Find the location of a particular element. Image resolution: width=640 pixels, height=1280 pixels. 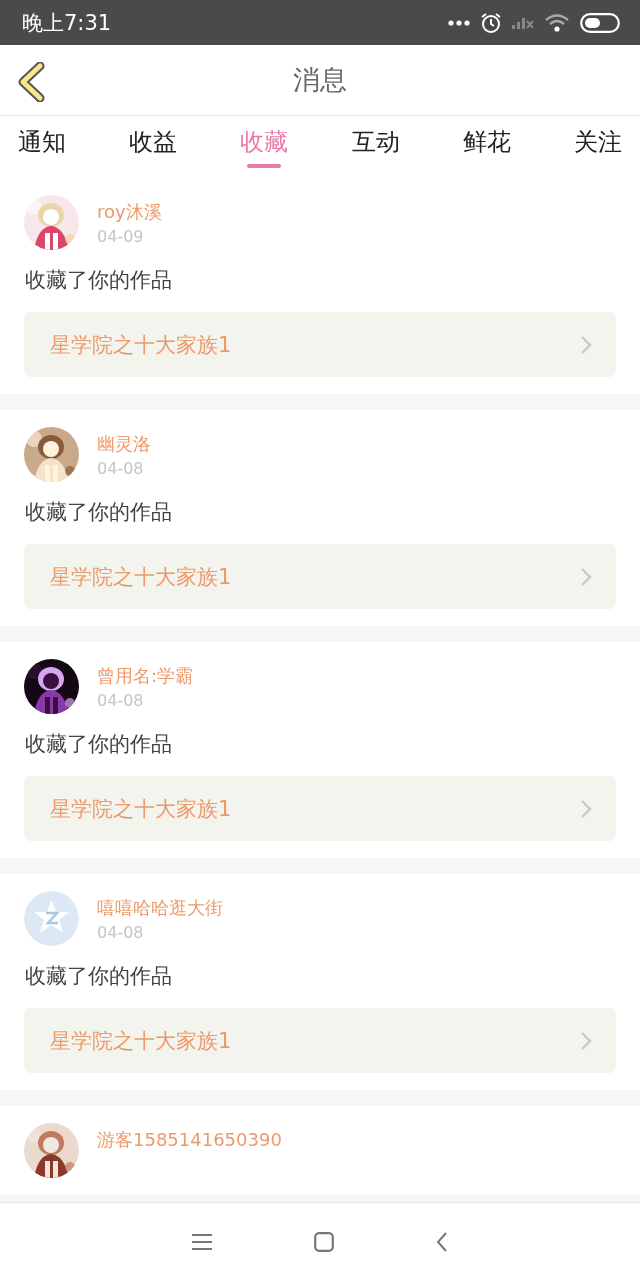

status-time: 晚上7:31 is located at coordinates (67, 23).